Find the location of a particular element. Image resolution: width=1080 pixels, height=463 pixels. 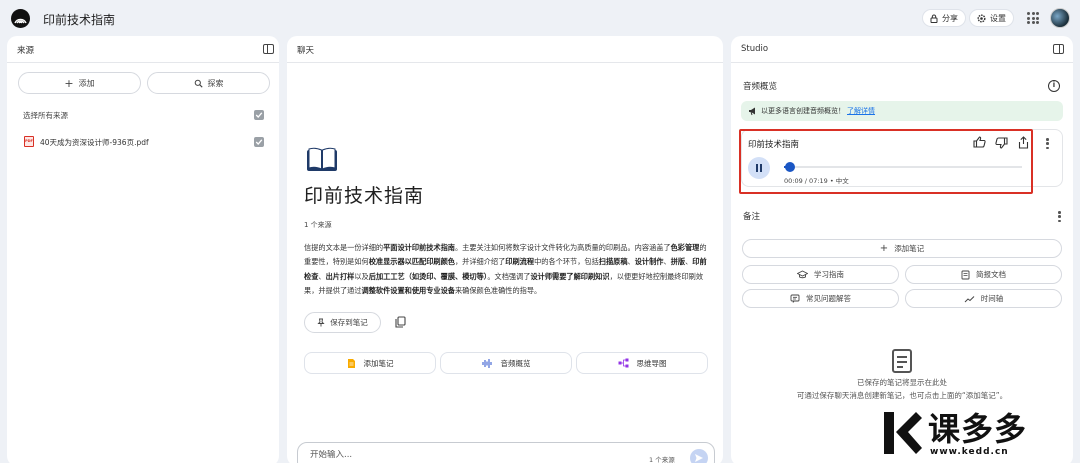

select-all-checkbox is located at coordinates (259, 115).